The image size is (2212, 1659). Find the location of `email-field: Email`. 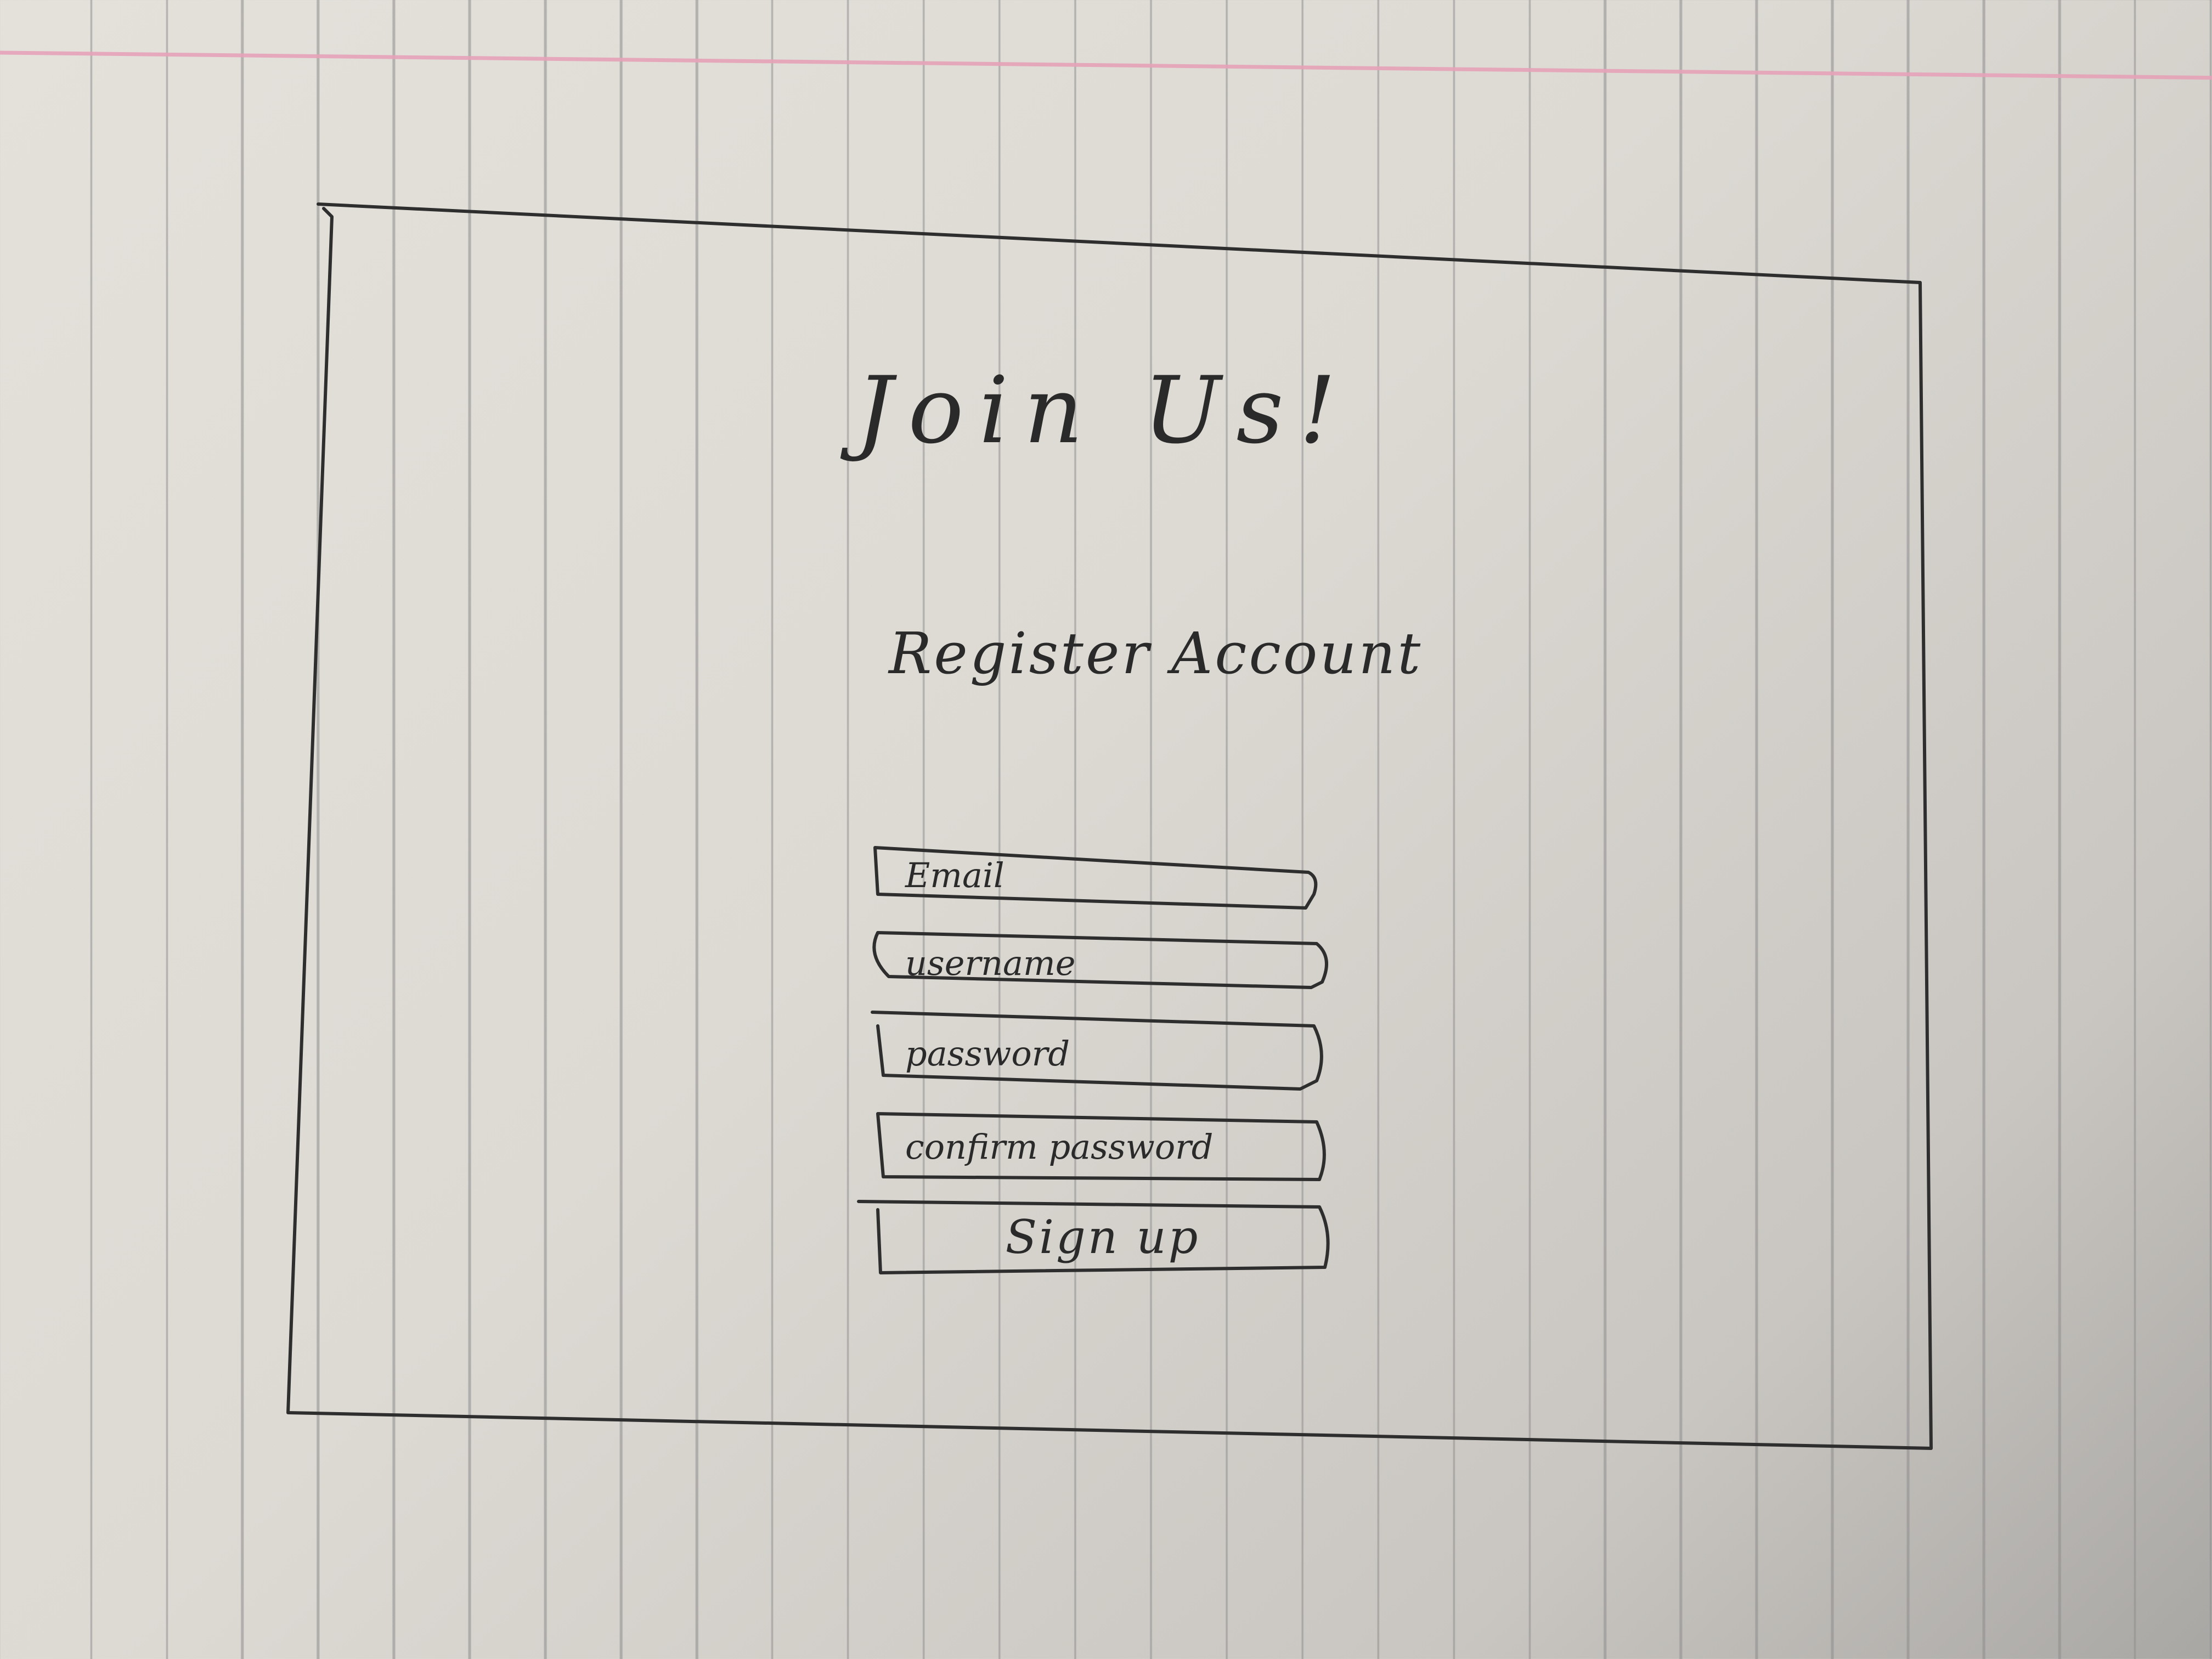

email-field: Email is located at coordinates (1097, 875).